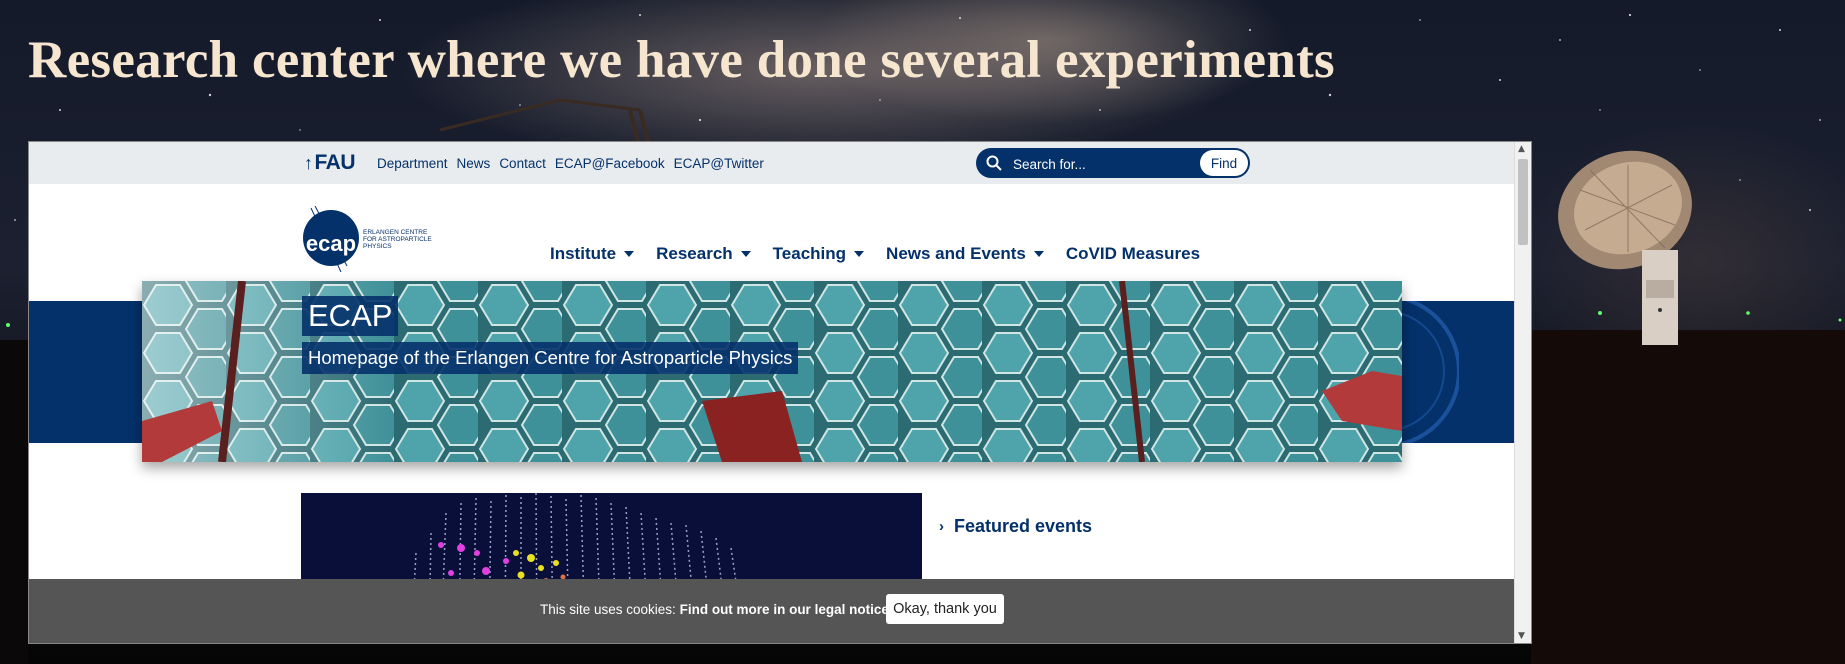  Describe the element at coordinates (1522, 392) in the screenshot. I see `vertical-scrollbar: ▲ ▼` at that location.